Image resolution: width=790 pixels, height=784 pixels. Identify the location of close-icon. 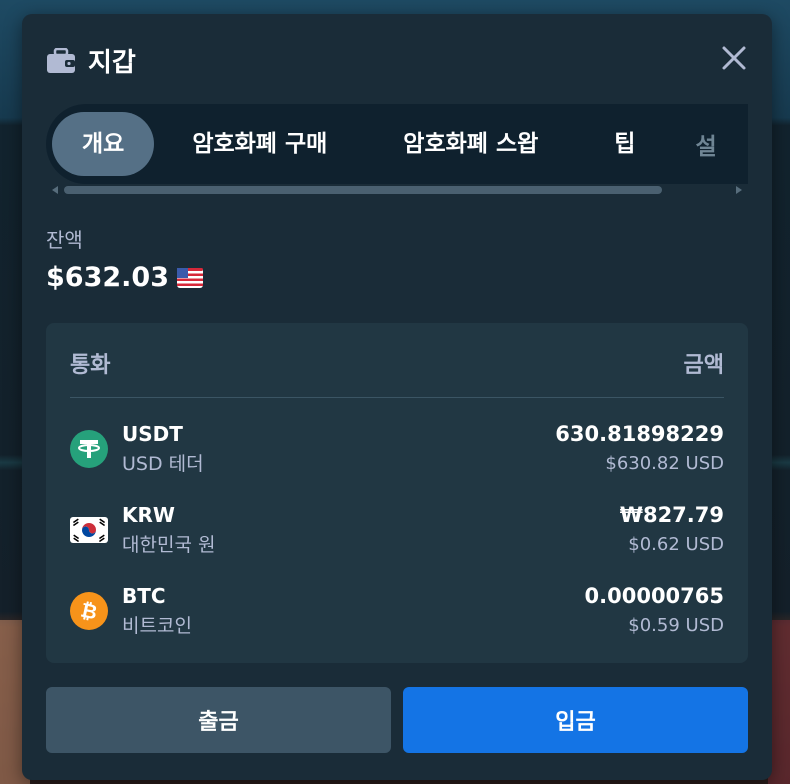
(734, 58).